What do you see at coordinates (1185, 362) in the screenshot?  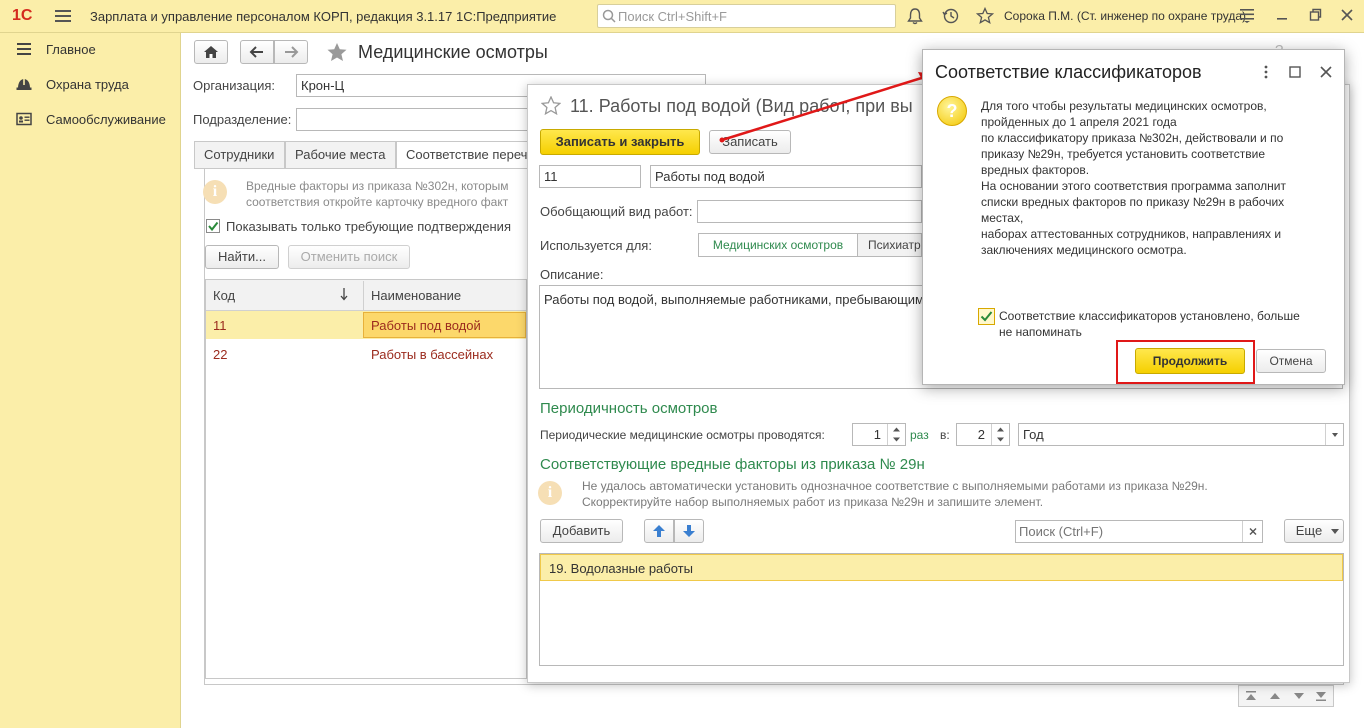 I see `annotation-highlight-box` at bounding box center [1185, 362].